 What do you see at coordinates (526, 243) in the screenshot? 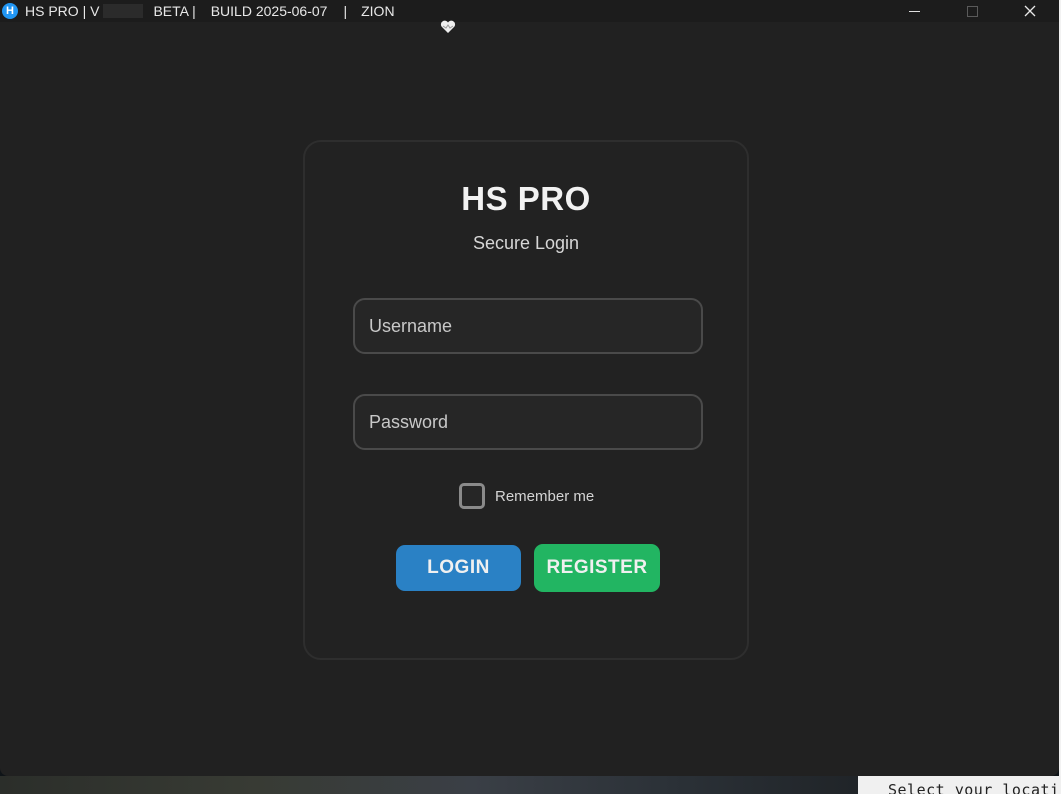
I see `login-subtitle: Secure Login` at bounding box center [526, 243].